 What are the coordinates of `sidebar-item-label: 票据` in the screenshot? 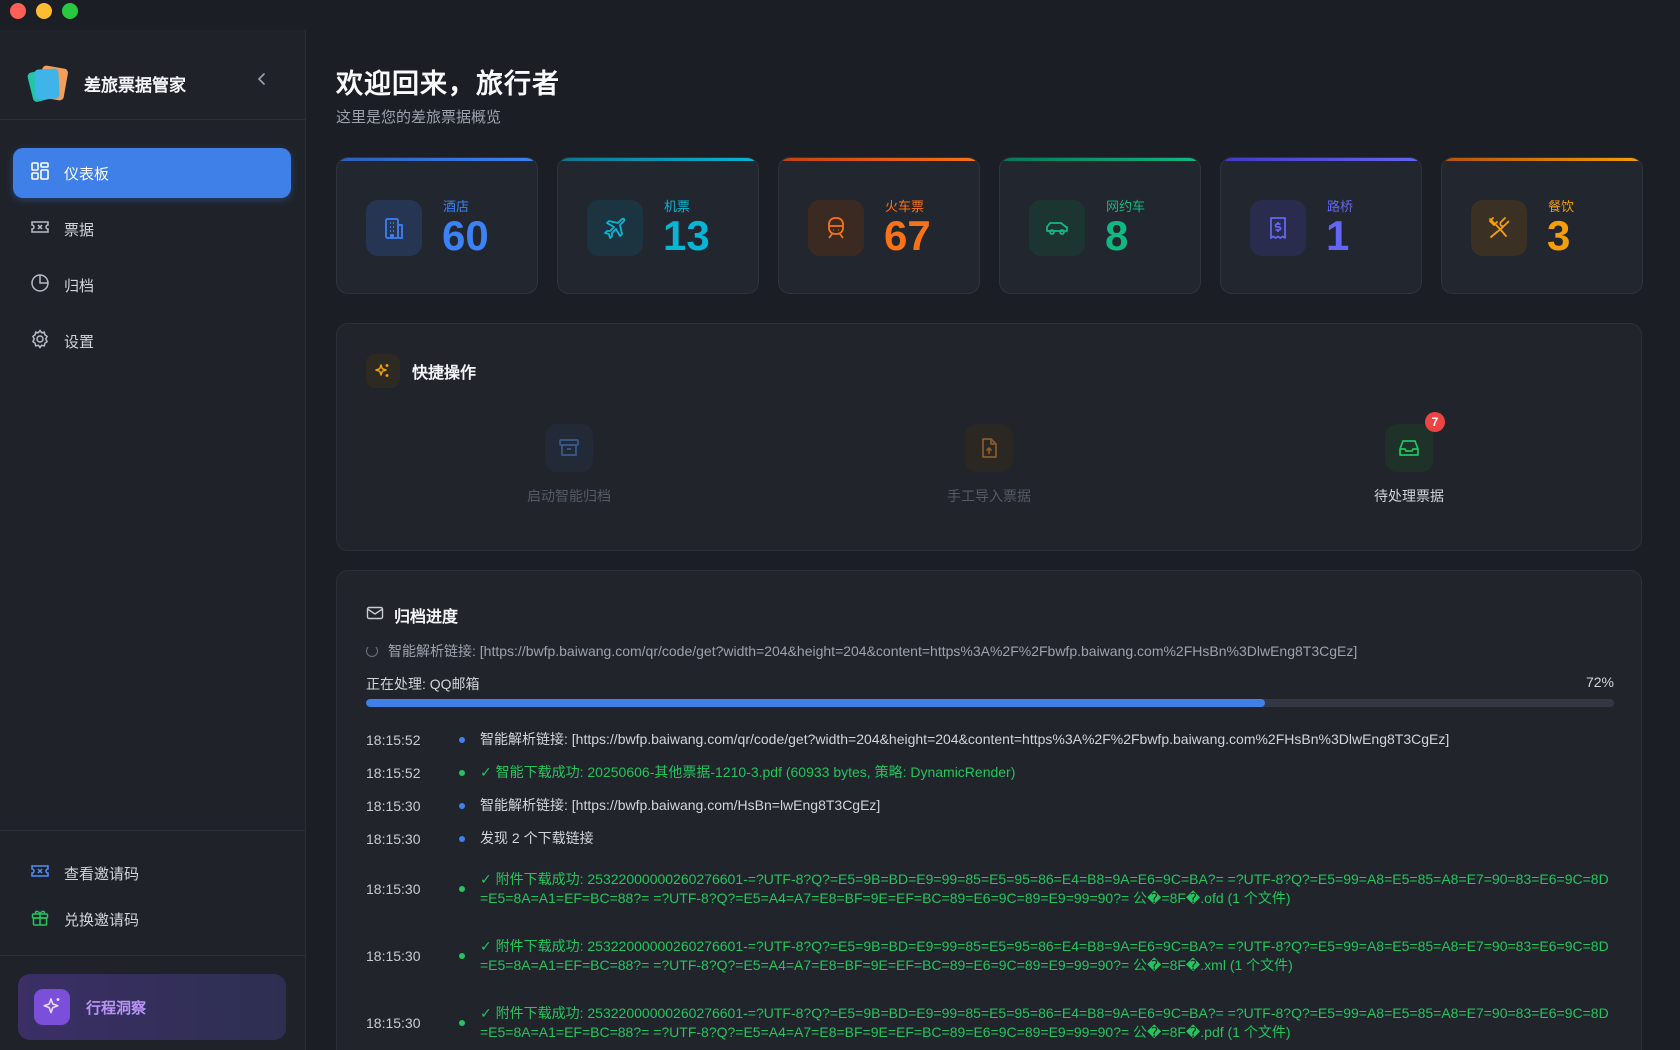 It's located at (79, 230).